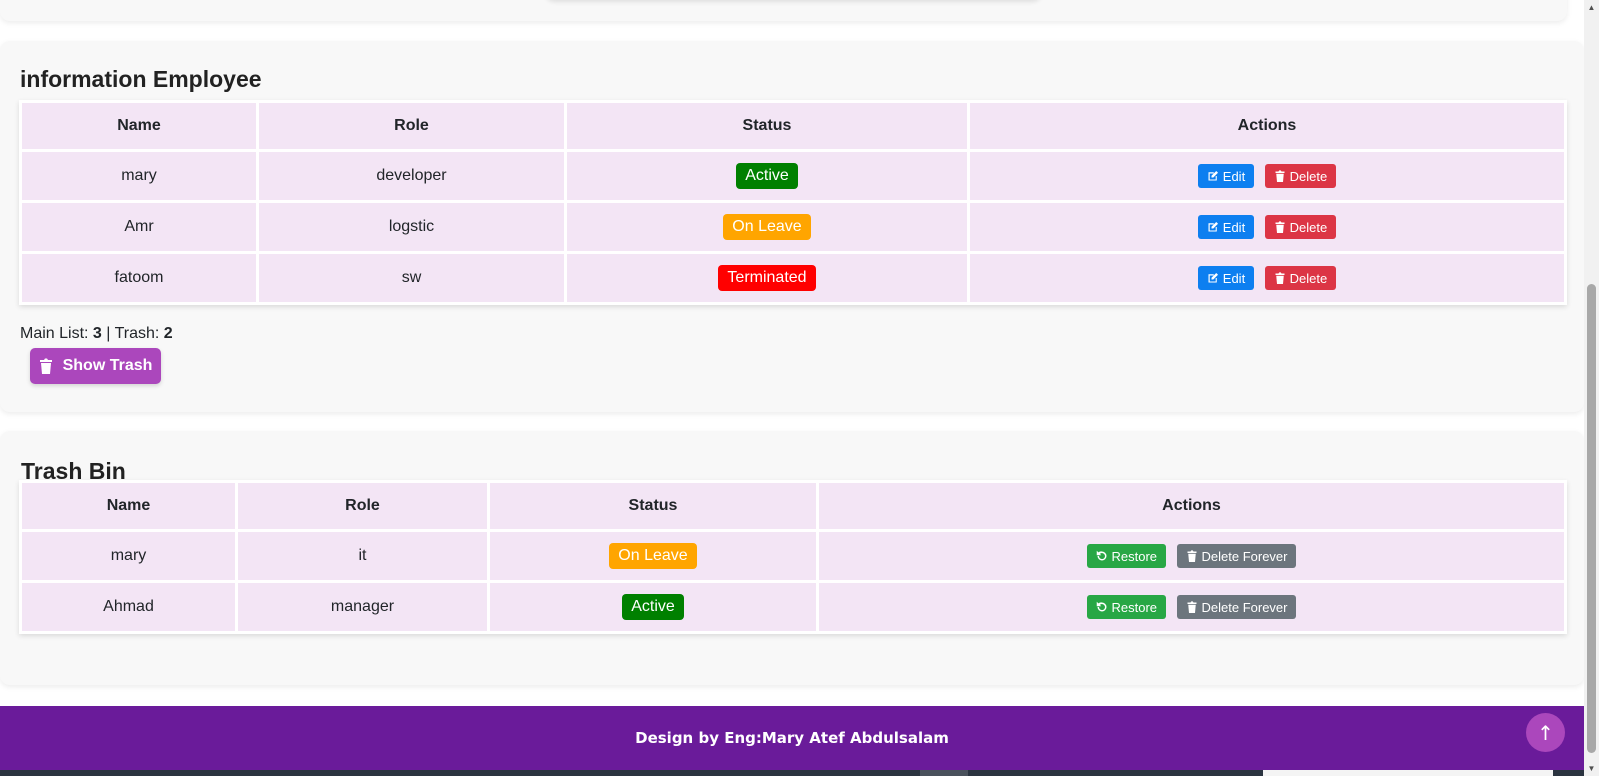  I want to click on trash-status-cell: Active, so click(653, 607).